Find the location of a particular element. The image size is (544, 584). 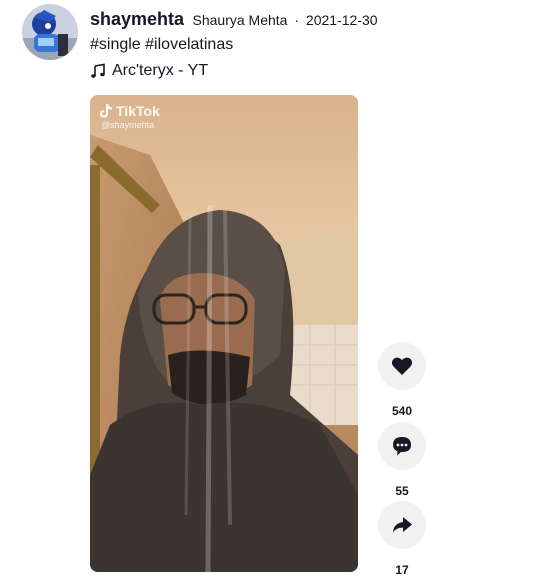

like-action: 540 is located at coordinates (402, 380).